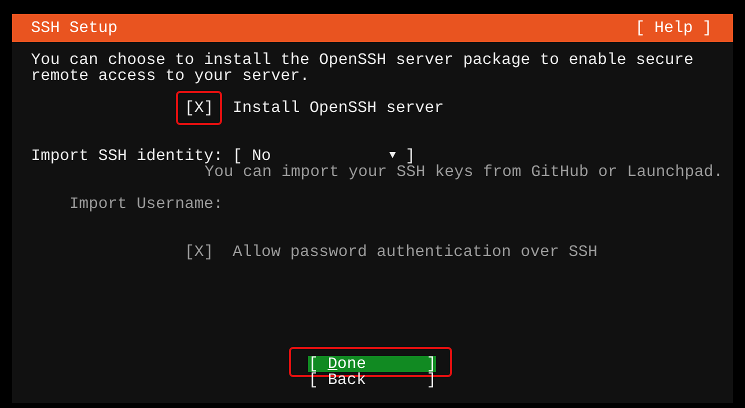 The width and height of the screenshot is (745, 408). Describe the element at coordinates (415, 252) in the screenshot. I see `checkbox-label: Allow password authentication over SSH` at that location.